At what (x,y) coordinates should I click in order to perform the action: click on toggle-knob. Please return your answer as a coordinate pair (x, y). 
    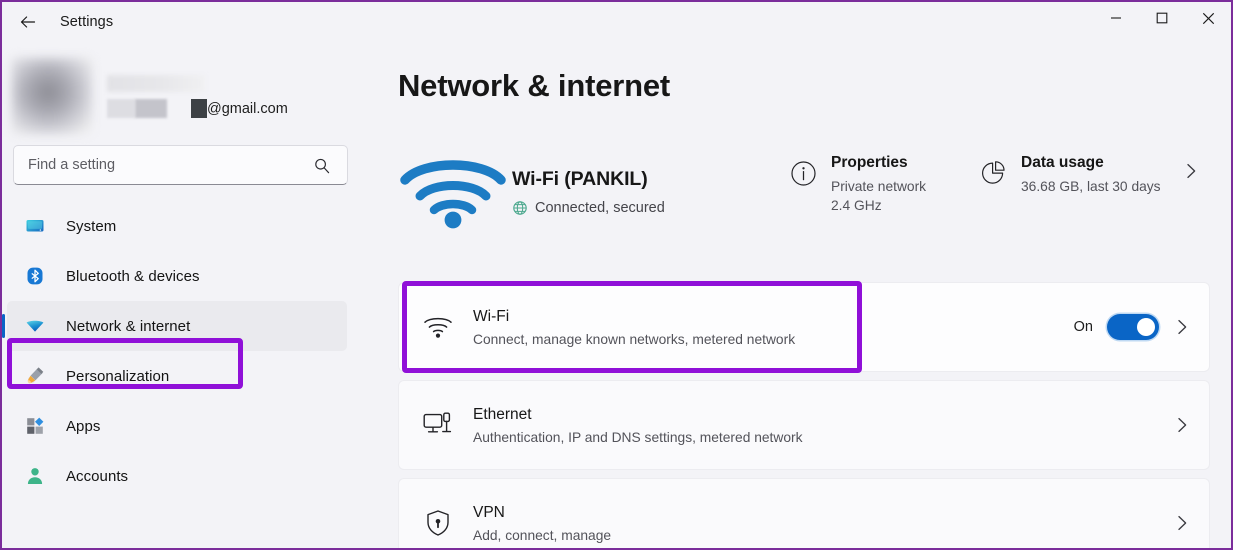
    Looking at the image, I should click on (1146, 327).